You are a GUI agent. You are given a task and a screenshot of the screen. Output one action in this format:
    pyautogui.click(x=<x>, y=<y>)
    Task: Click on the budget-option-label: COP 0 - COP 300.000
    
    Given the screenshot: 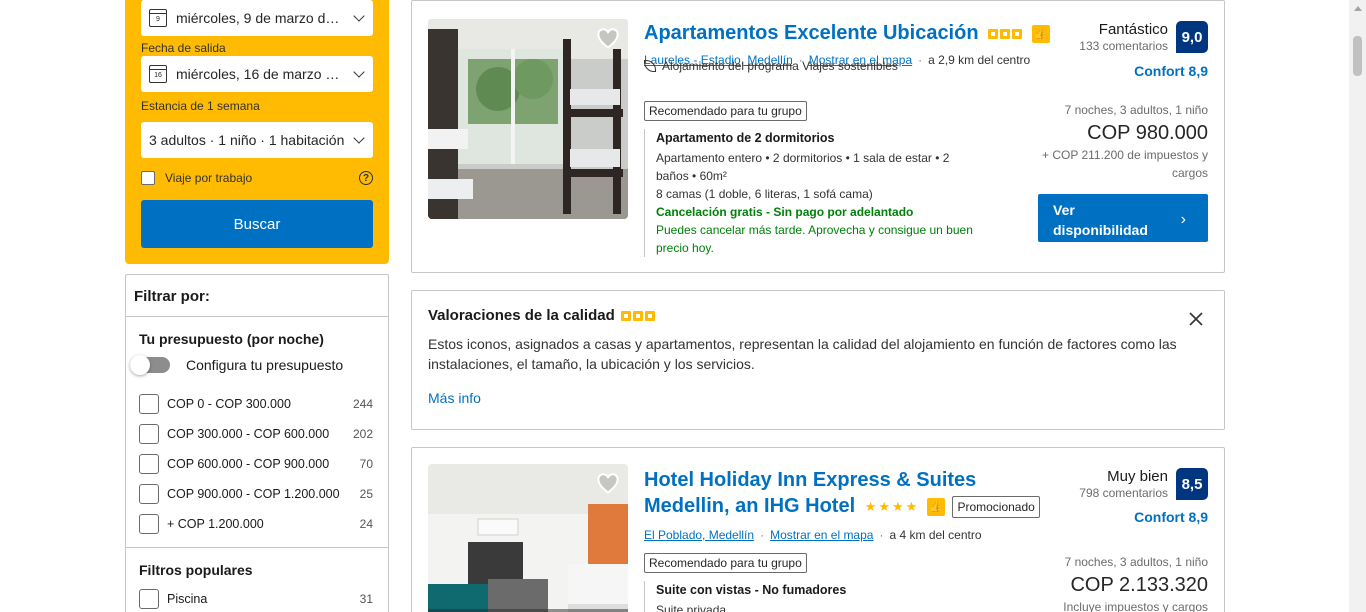 What is the action you would take?
    pyautogui.click(x=229, y=404)
    